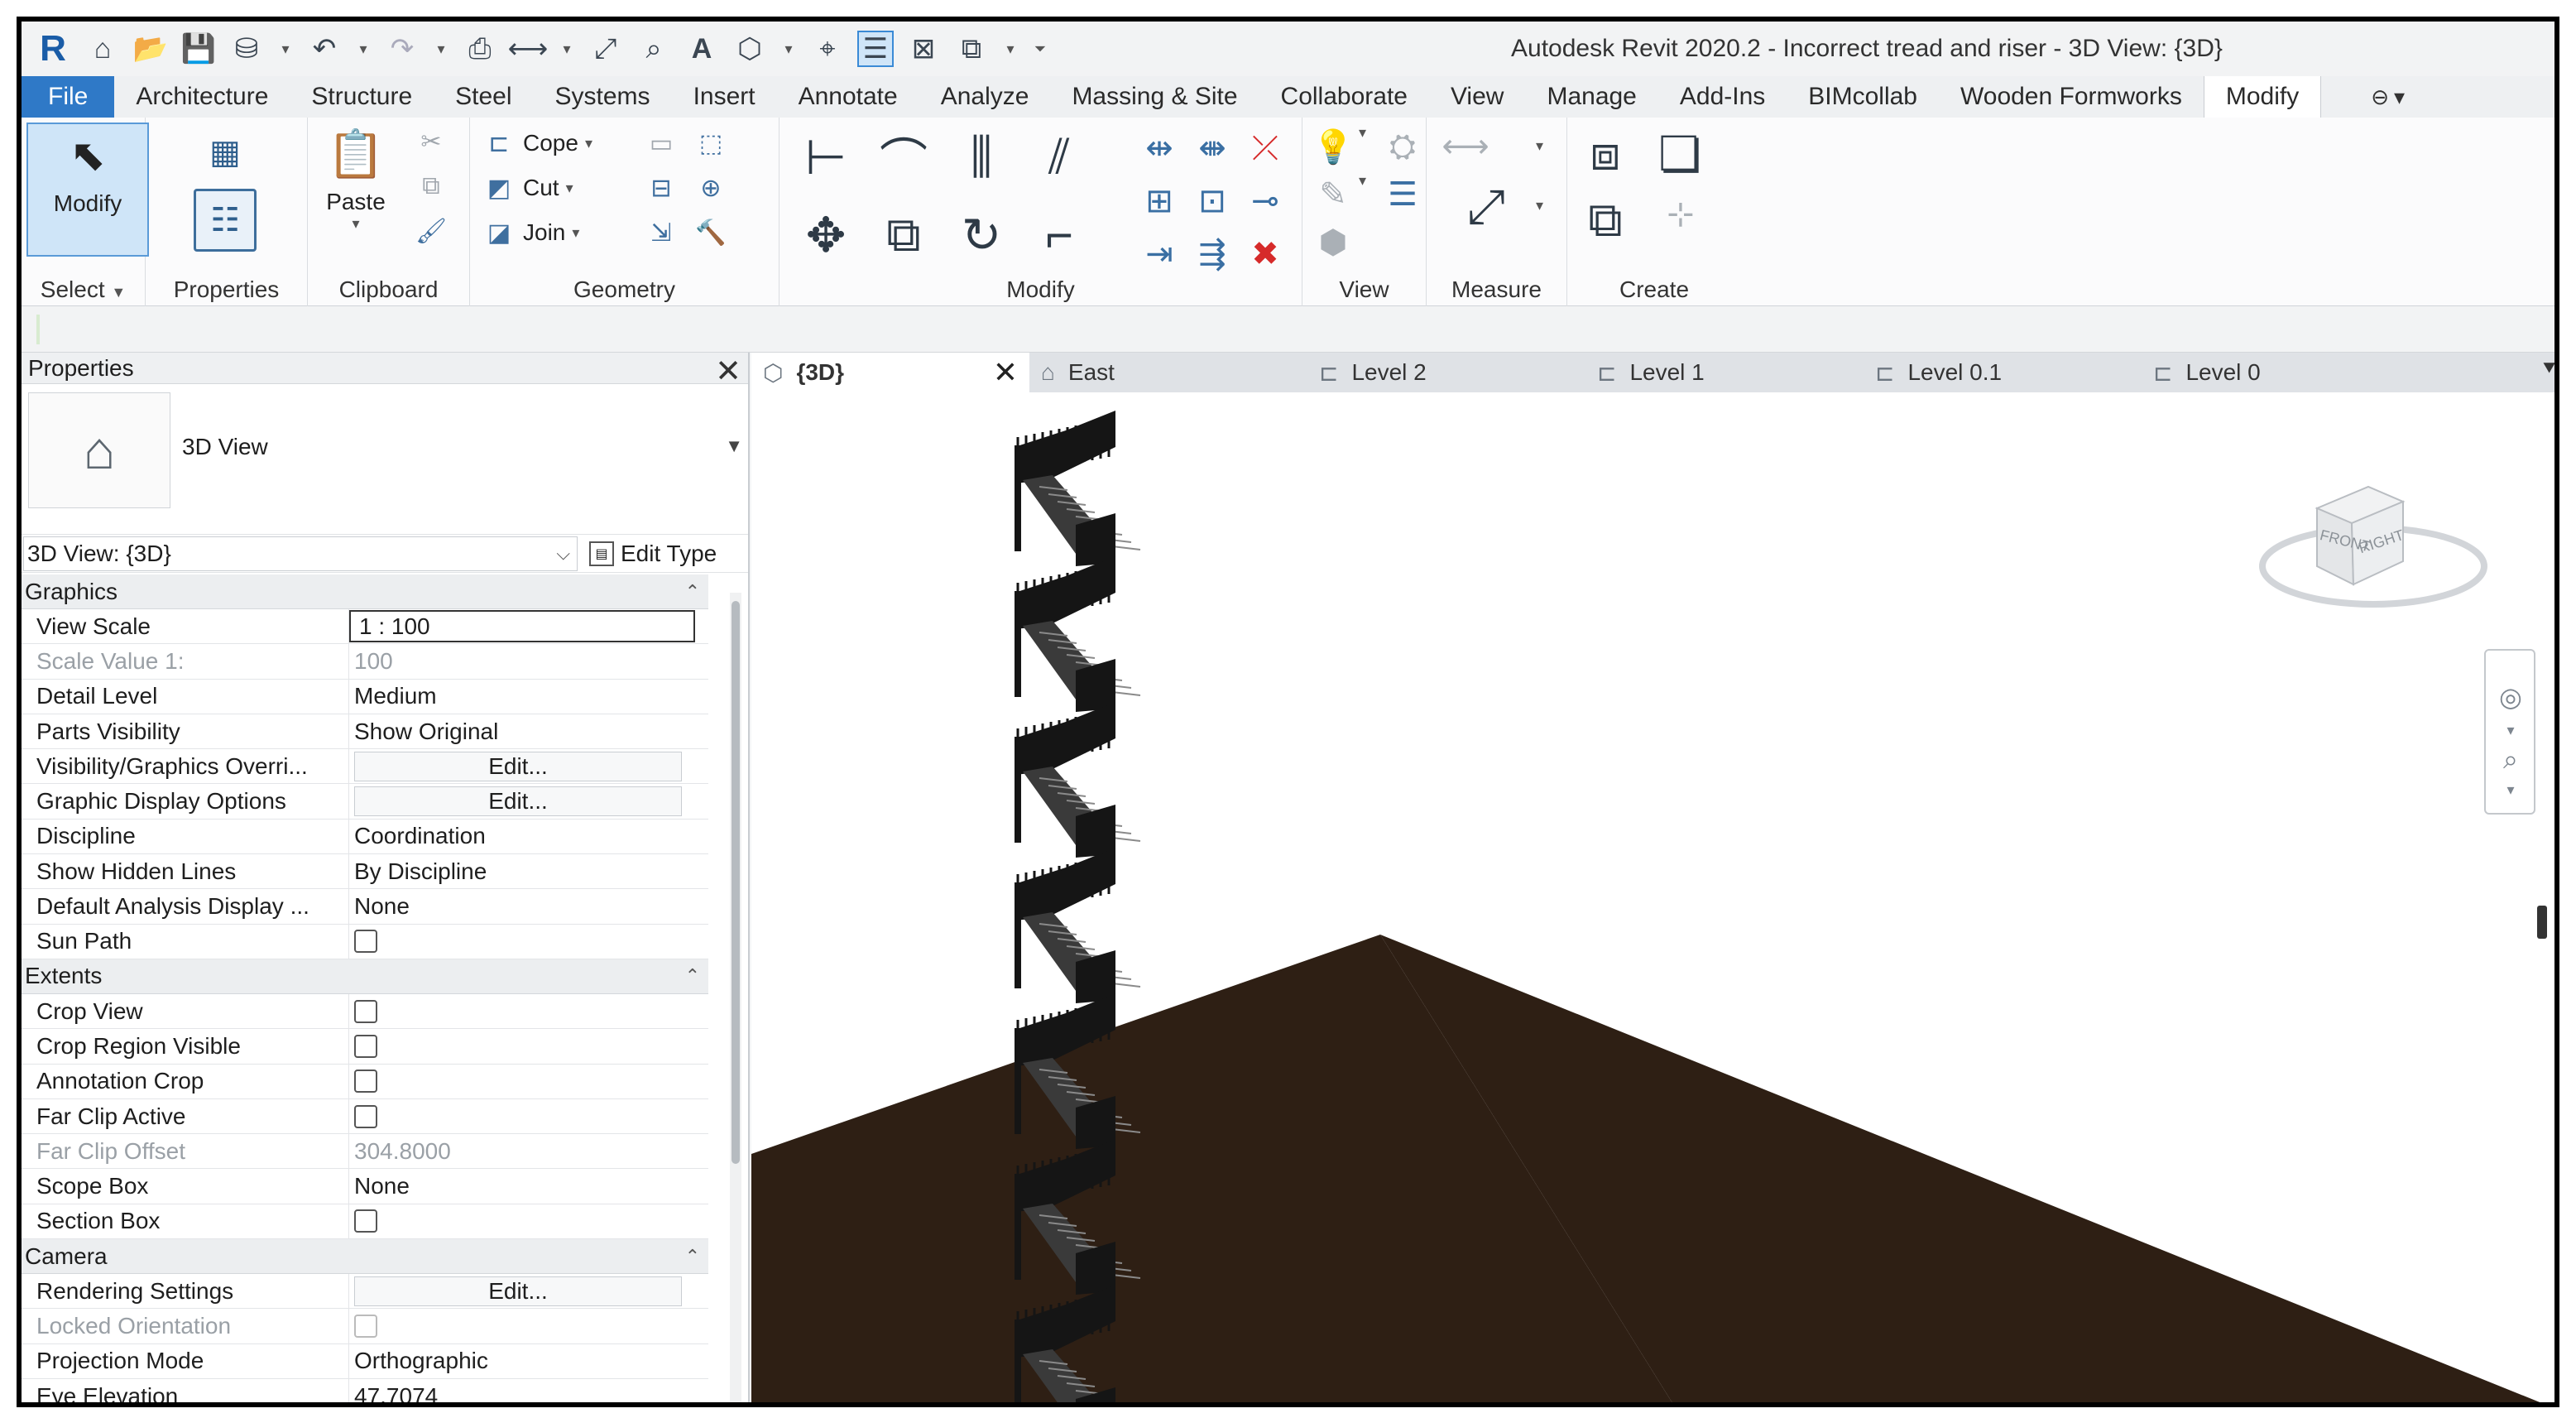  I want to click on linework-icon: ✎, so click(1333, 194).